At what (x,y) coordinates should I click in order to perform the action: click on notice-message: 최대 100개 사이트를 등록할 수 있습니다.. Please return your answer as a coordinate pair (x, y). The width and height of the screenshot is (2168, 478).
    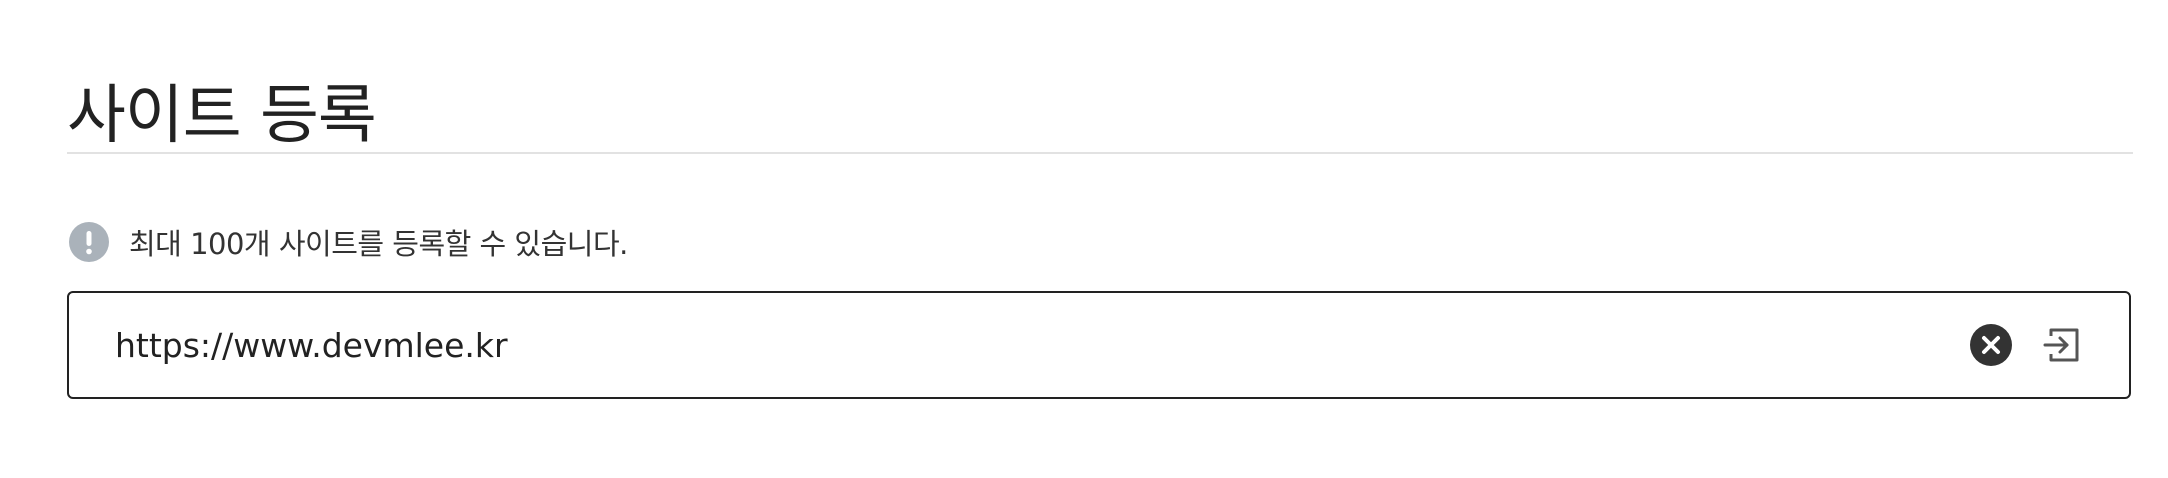
    Looking at the image, I should click on (348, 242).